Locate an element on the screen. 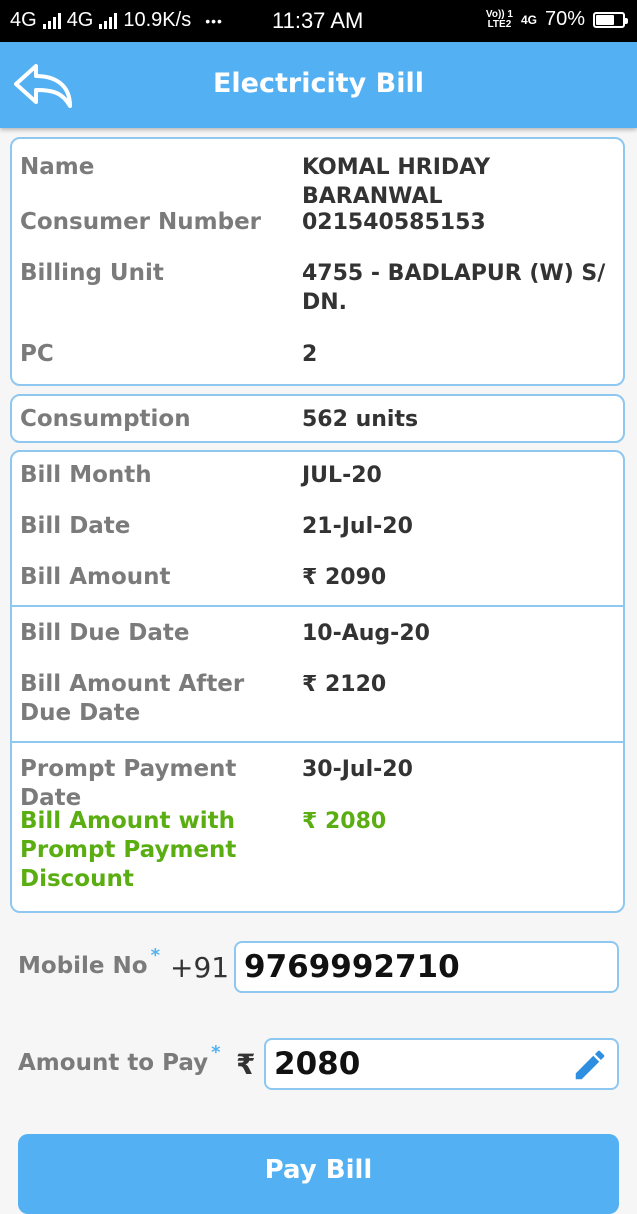 The width and height of the screenshot is (637, 1214). prompt-payment-date-value: 30-Jul-20 is located at coordinates (357, 769).